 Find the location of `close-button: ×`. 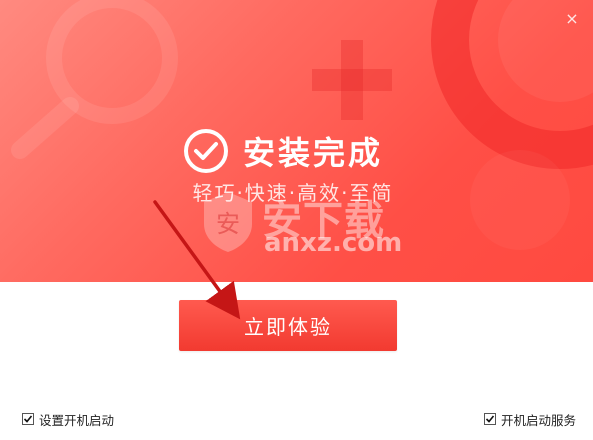

close-button: × is located at coordinates (572, 19).